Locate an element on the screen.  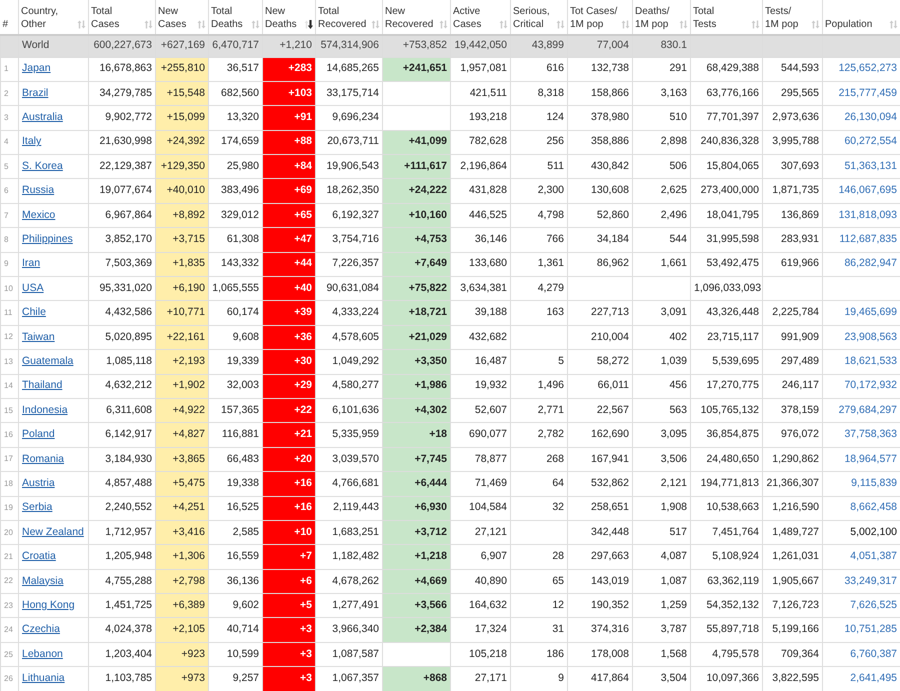
table-cell: +75,822 is located at coordinates (416, 288).